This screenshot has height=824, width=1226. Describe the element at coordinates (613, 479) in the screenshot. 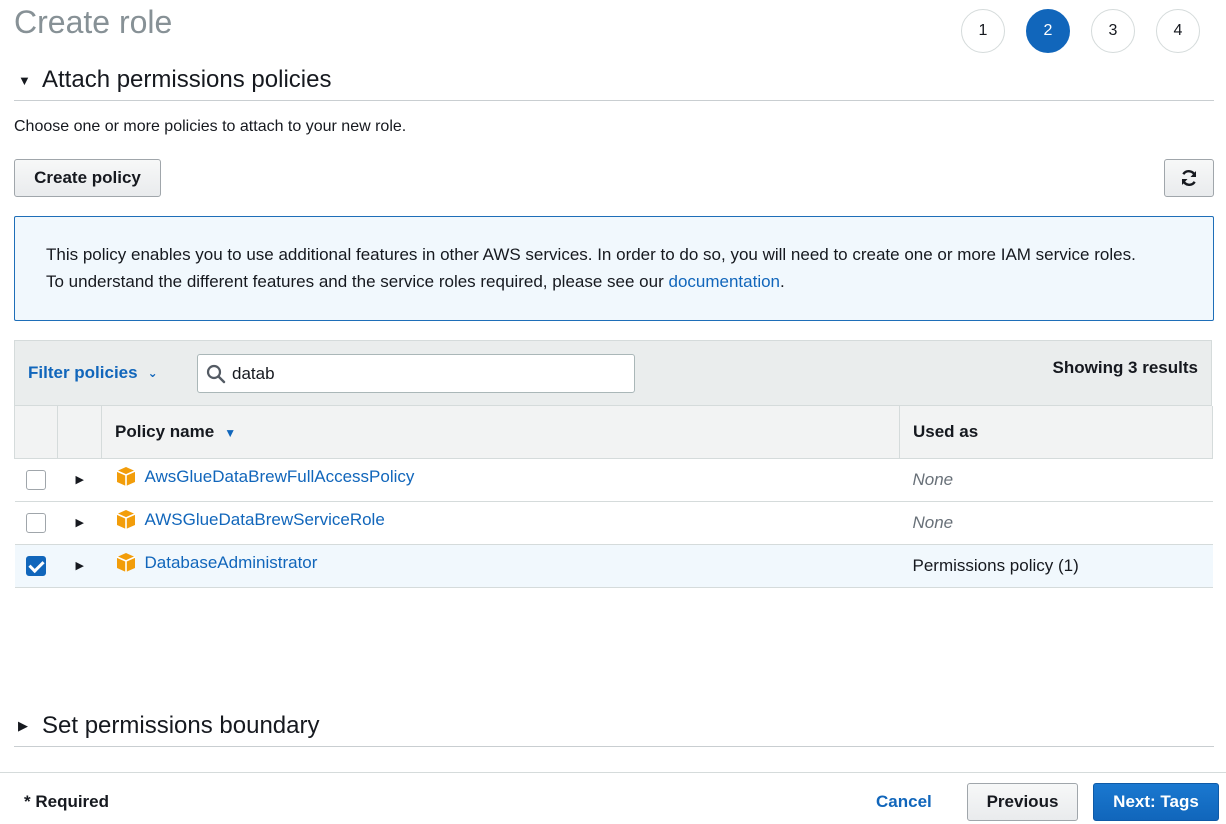

I see `table-row: ▶ AwsGlueDataBrewFullAccessPolicy None` at that location.